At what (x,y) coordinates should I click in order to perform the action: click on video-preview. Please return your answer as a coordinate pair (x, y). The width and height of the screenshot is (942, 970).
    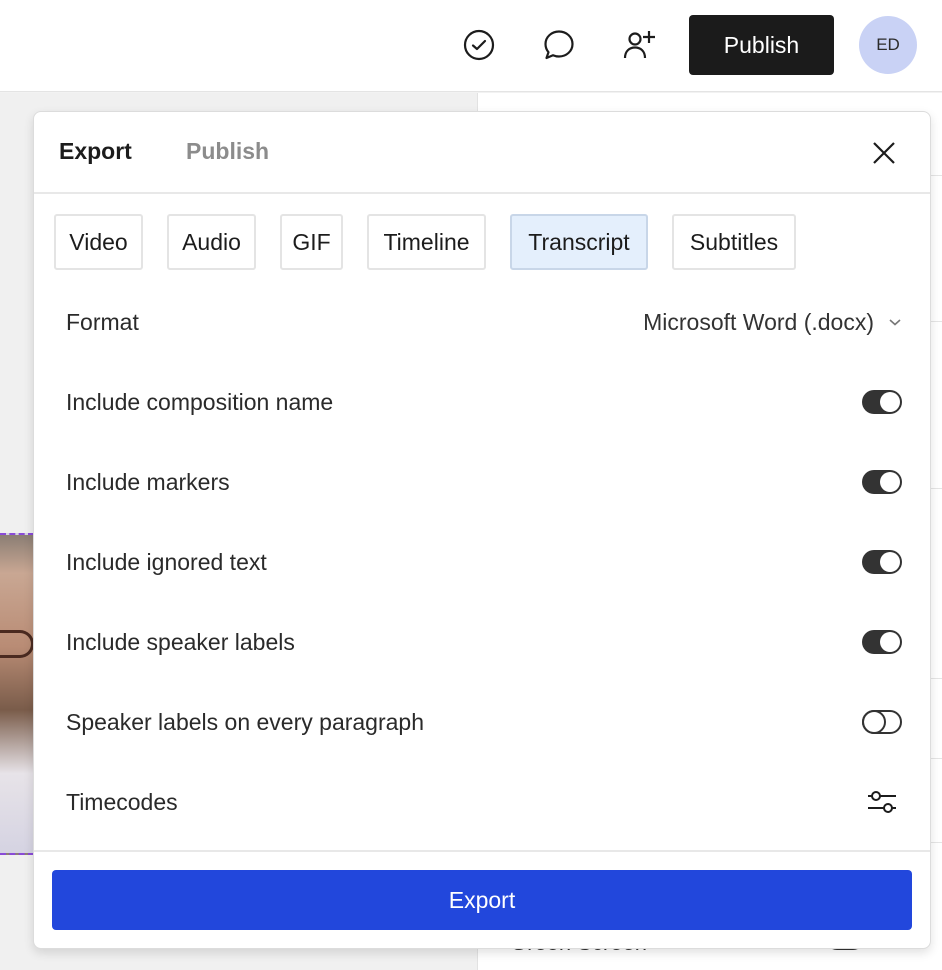
    Looking at the image, I should click on (17, 694).